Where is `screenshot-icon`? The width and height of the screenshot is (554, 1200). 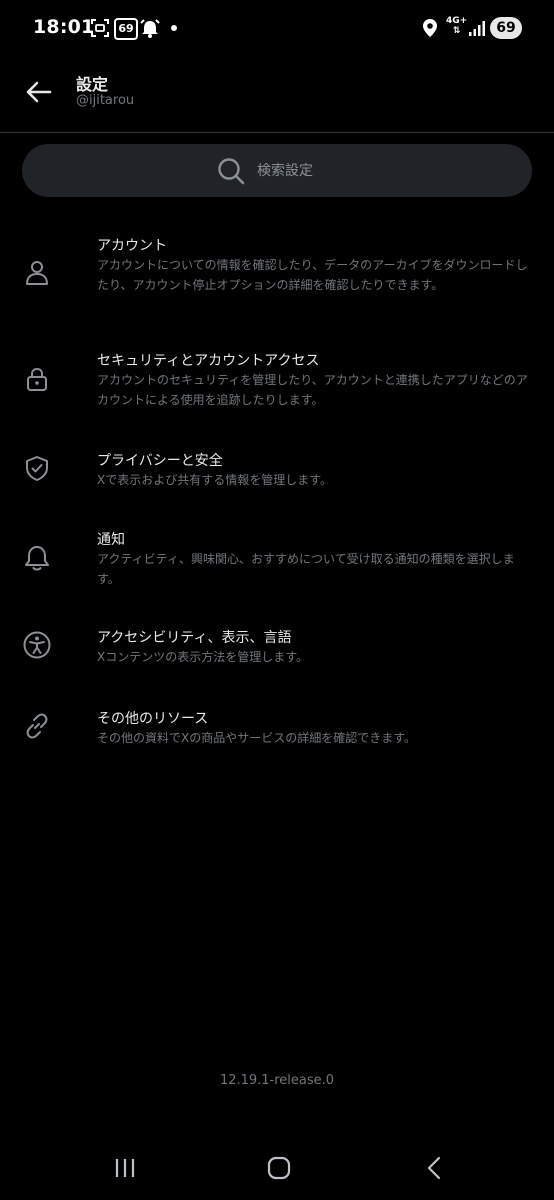
screenshot-icon is located at coordinates (100, 28).